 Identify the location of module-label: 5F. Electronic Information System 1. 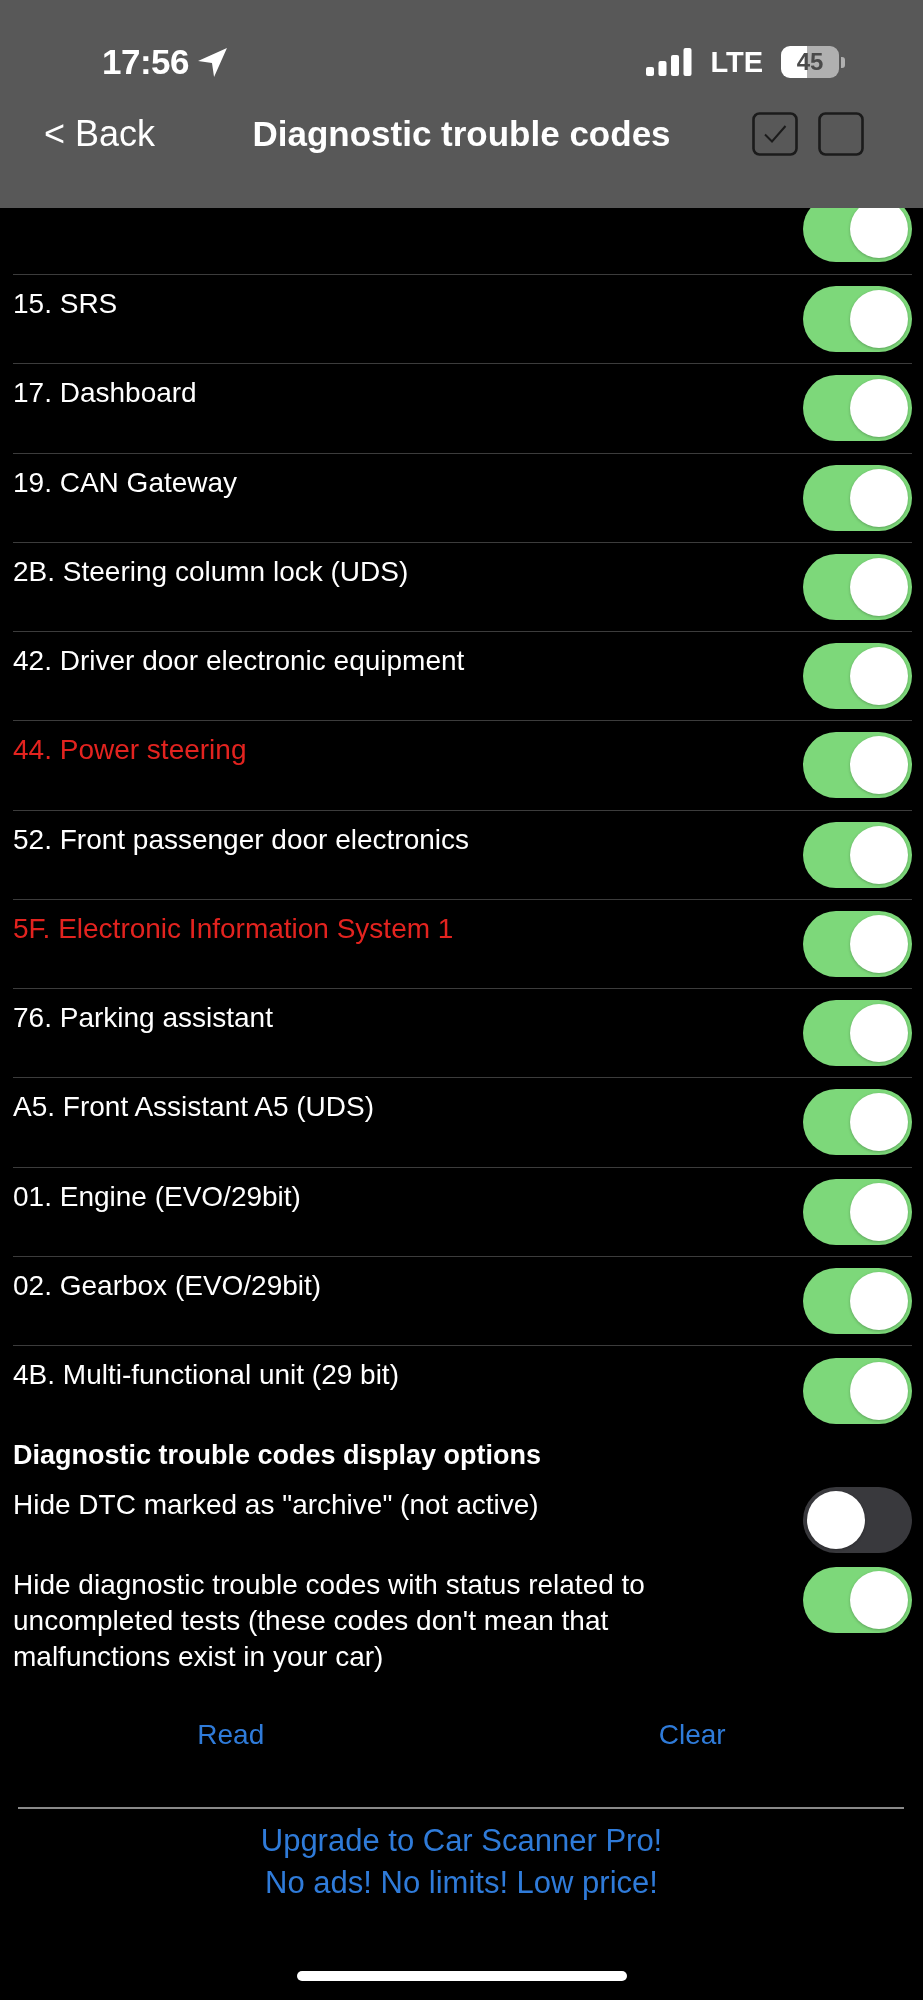
(233, 928).